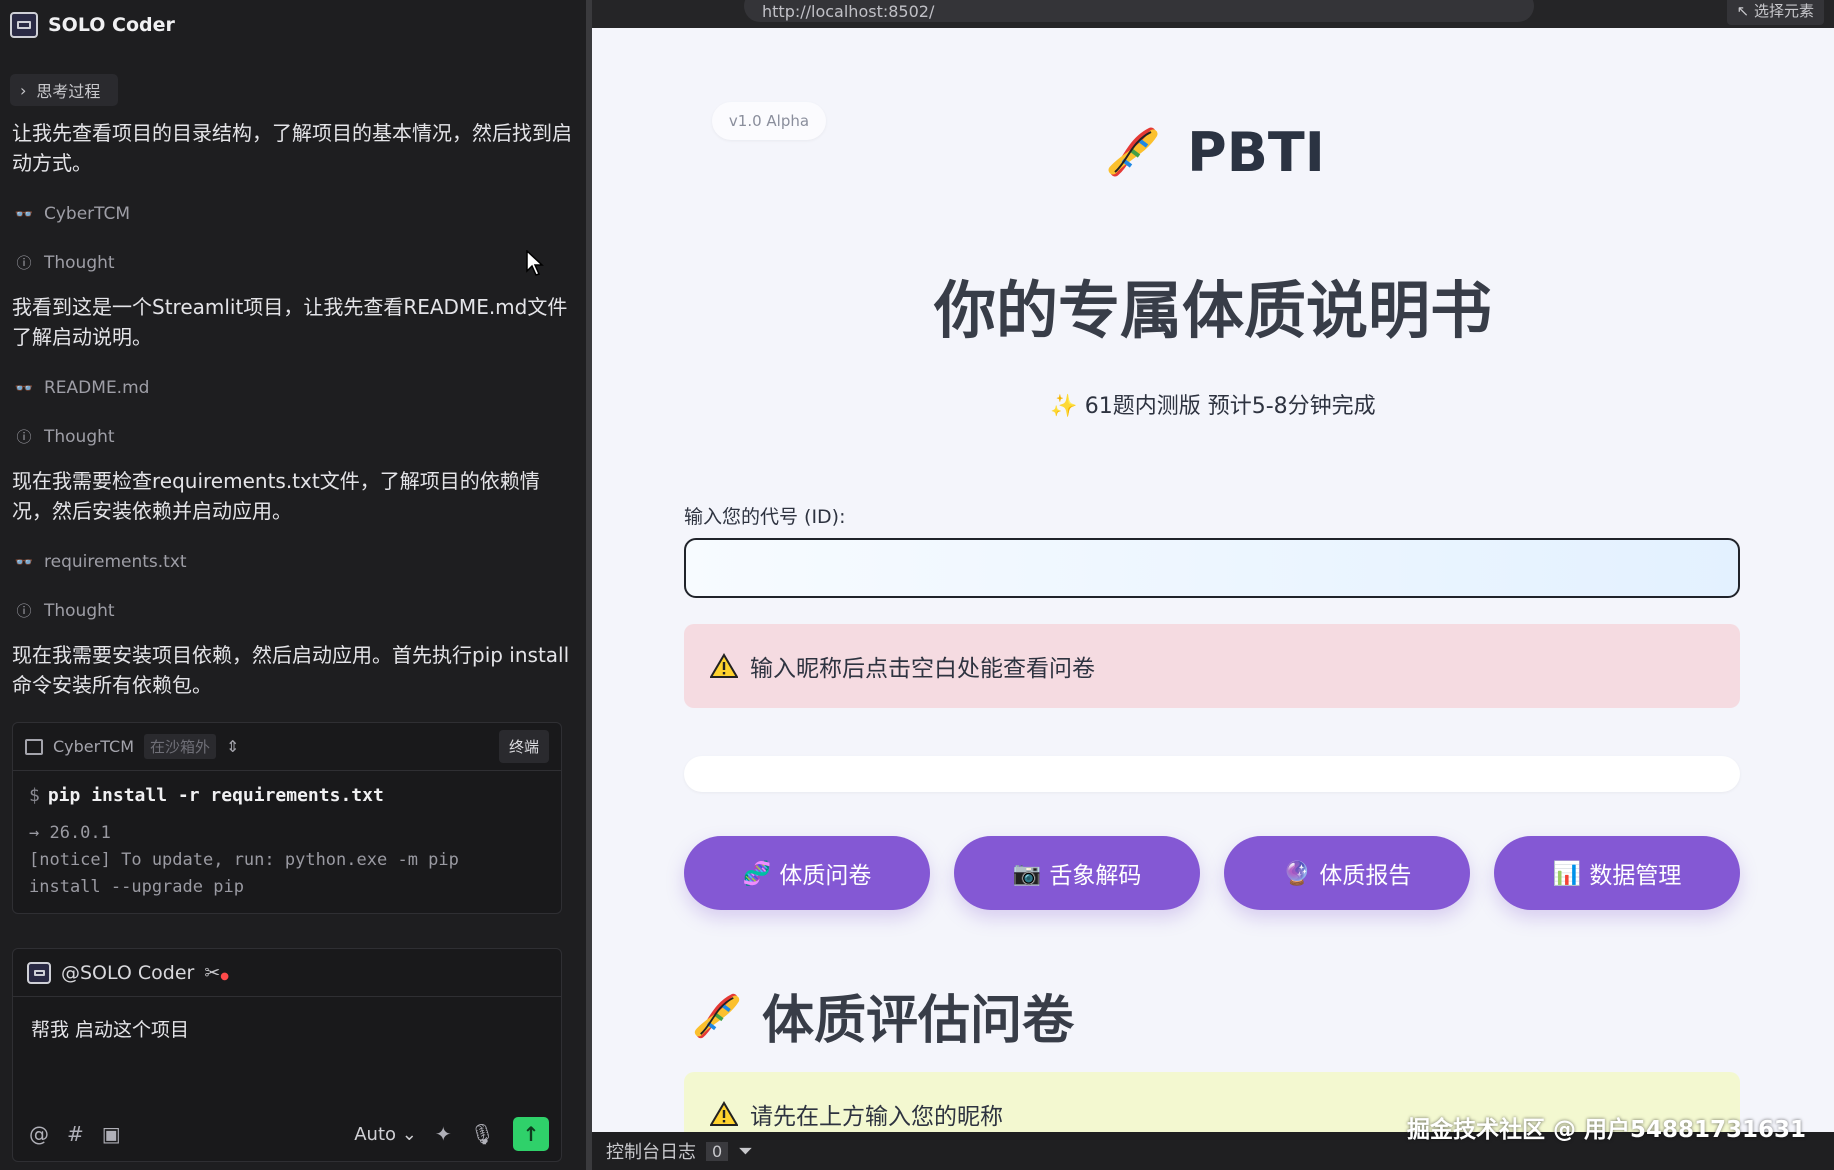  What do you see at coordinates (375, 1134) in the screenshot?
I see `mode-label: Auto` at bounding box center [375, 1134].